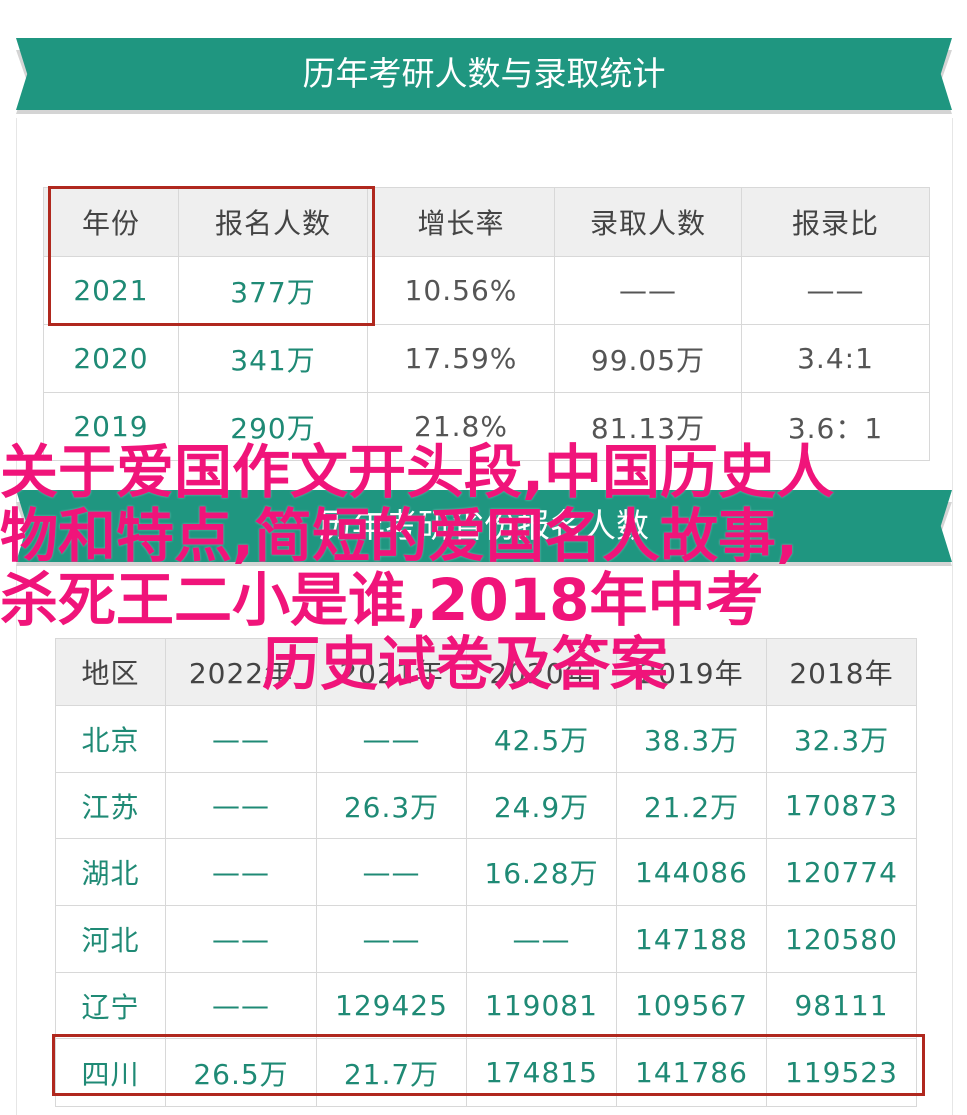 This screenshot has height=1115, width=967. Describe the element at coordinates (691, 805) in the screenshot. I see `table-cell: 21.2万` at that location.